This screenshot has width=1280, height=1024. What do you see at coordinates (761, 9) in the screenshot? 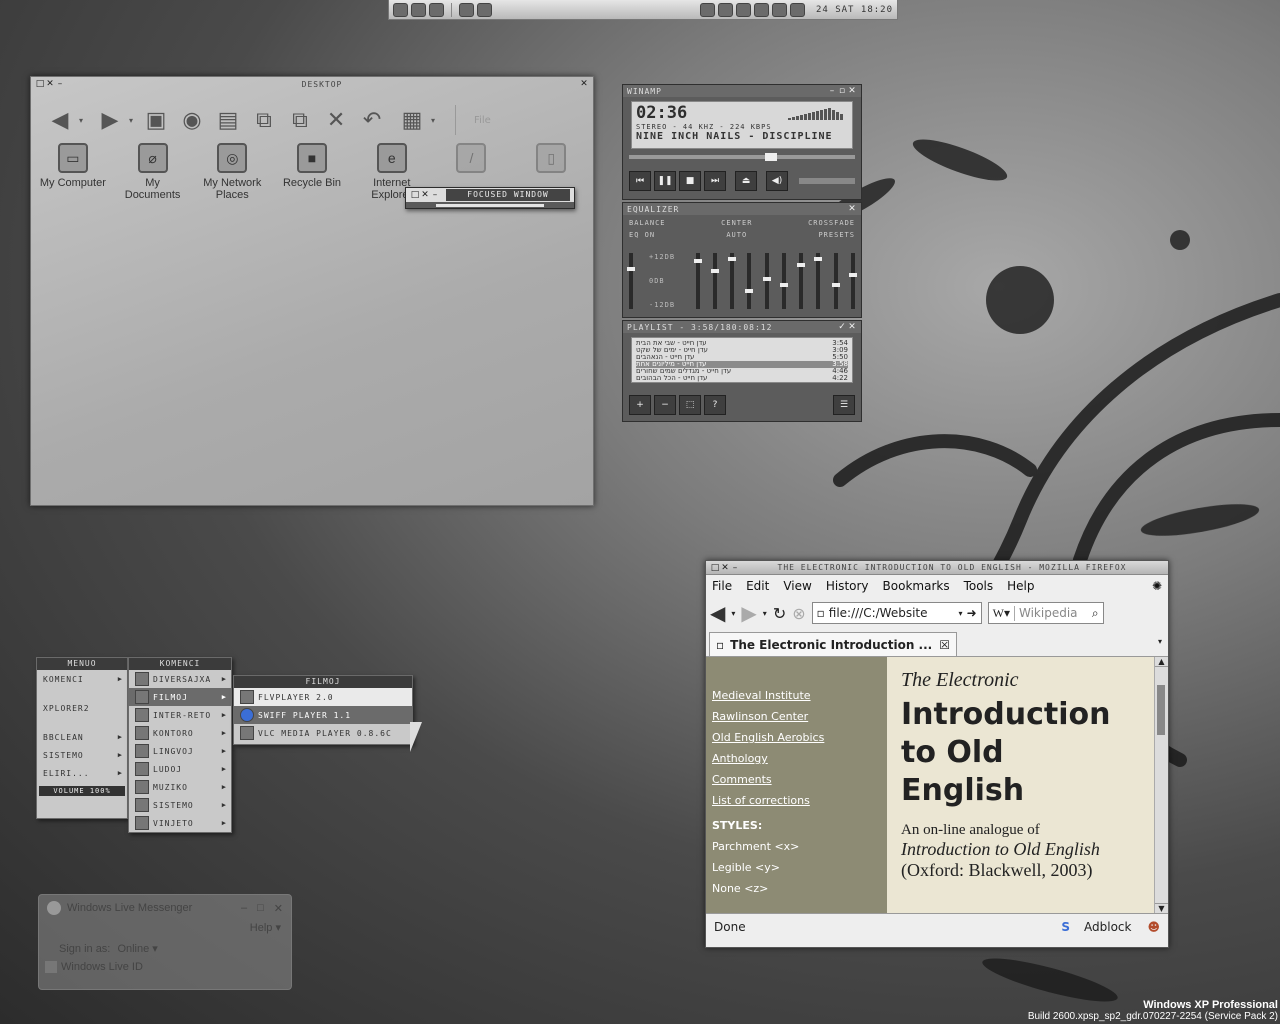
I see `display-tray-icon` at bounding box center [761, 9].